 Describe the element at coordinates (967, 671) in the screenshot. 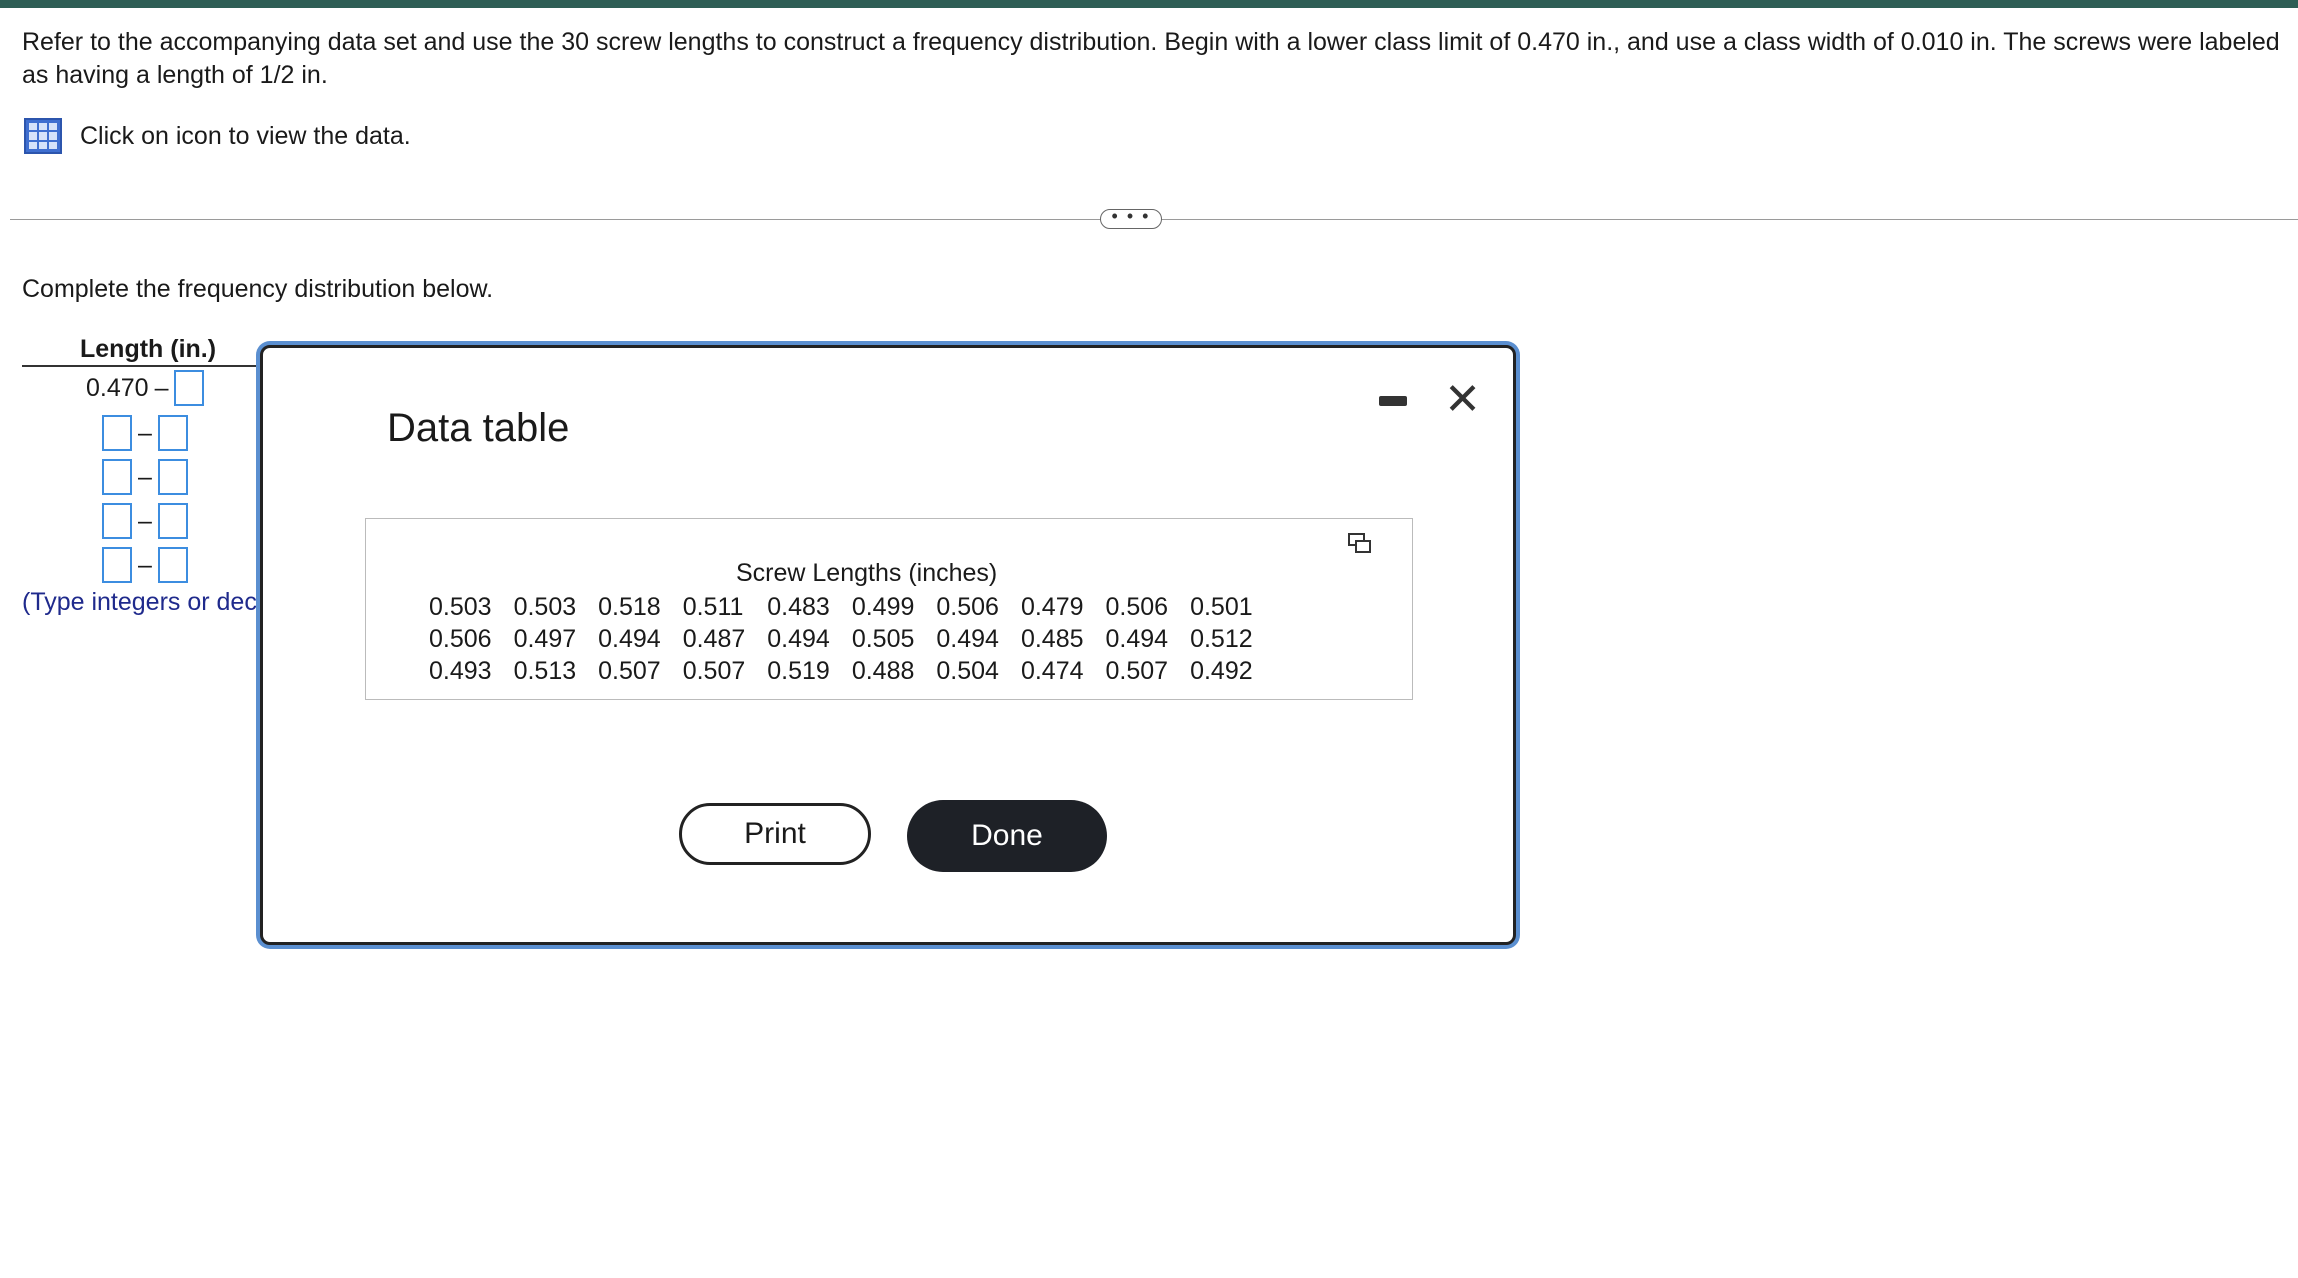

I see `table-cell: 0.504` at that location.